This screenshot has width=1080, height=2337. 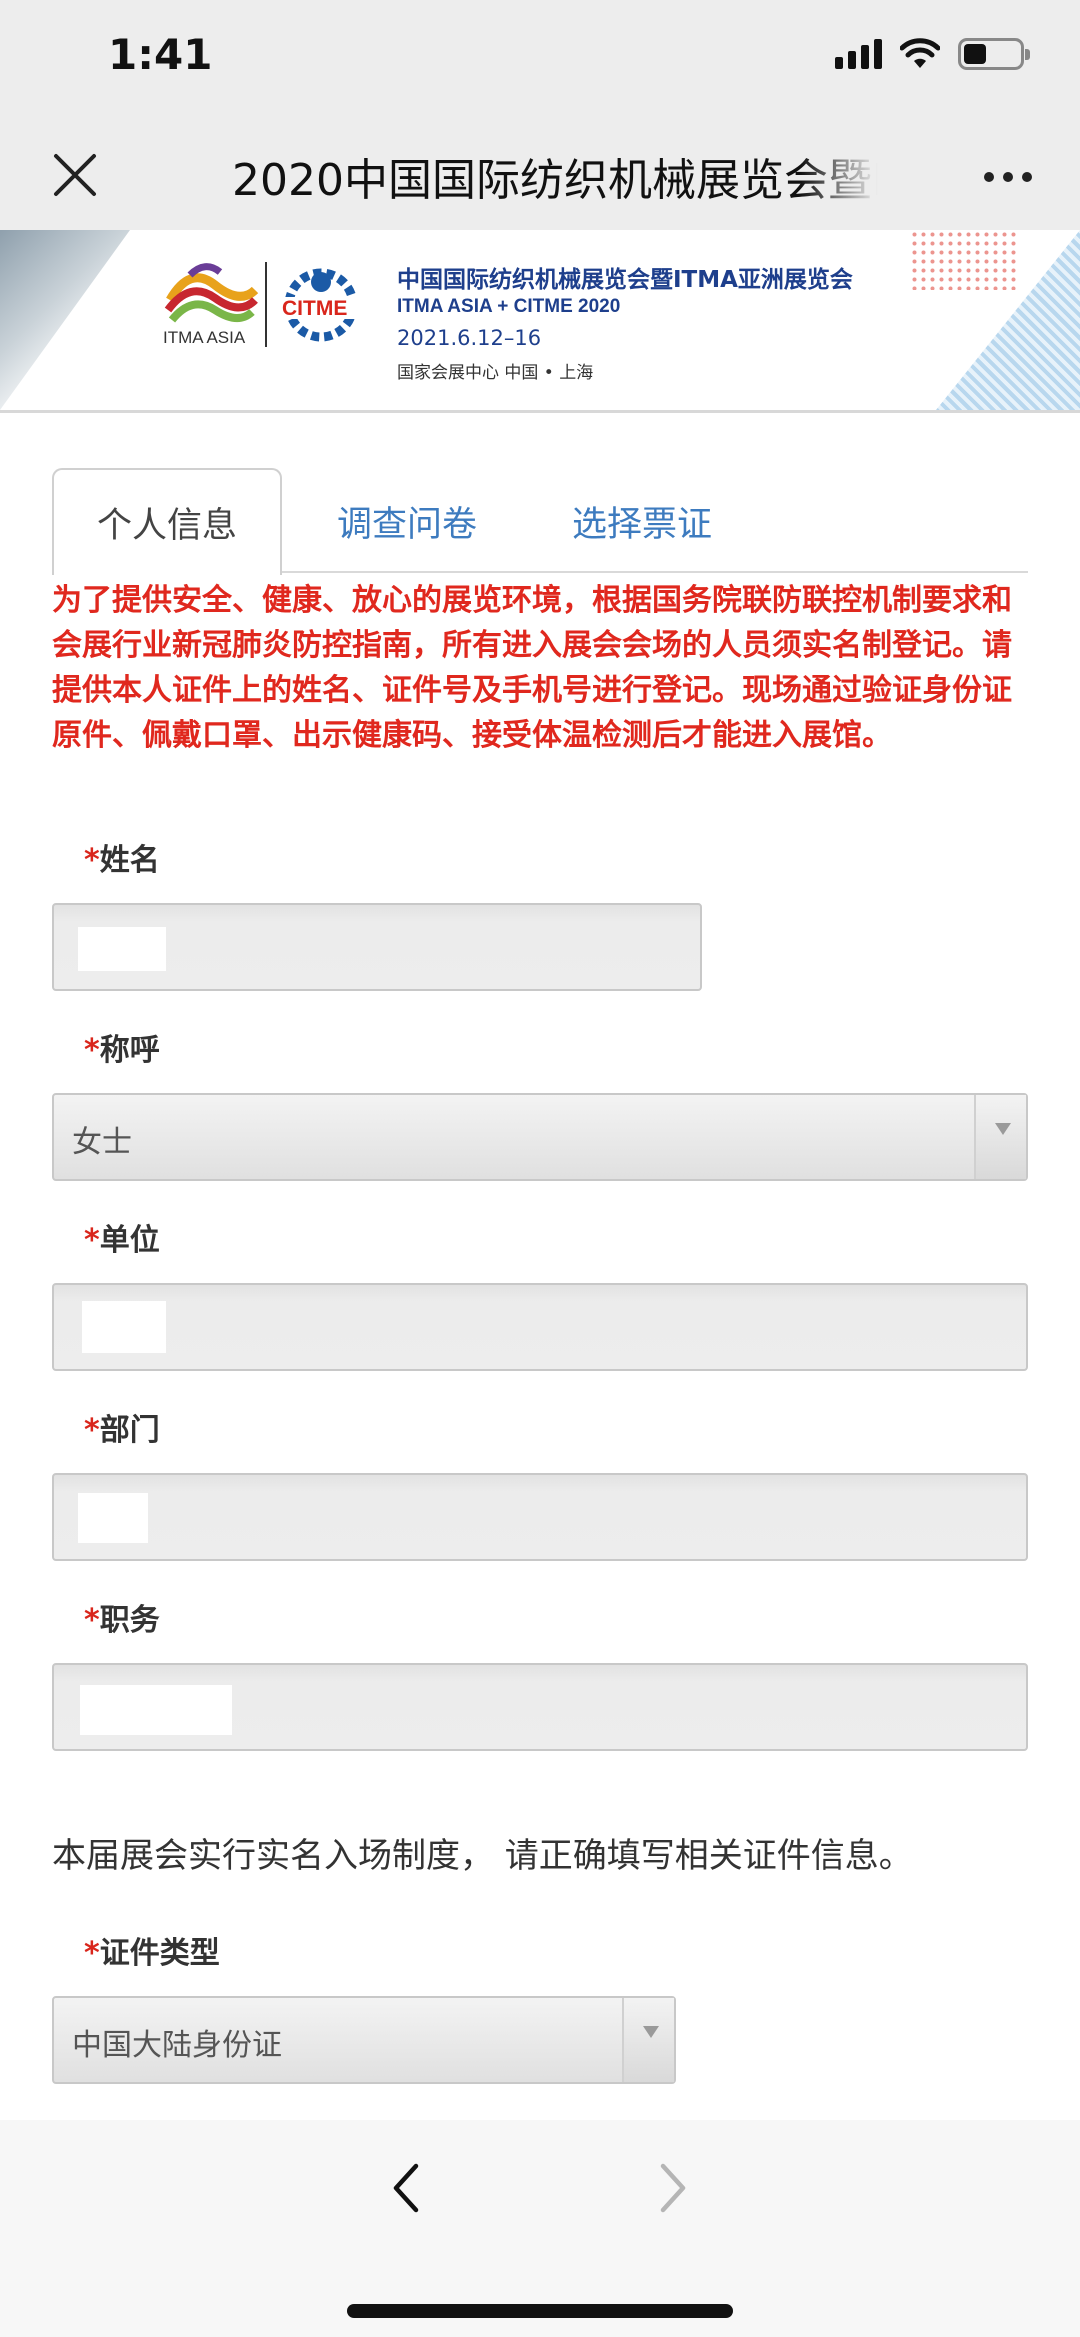 What do you see at coordinates (540, 1137) in the screenshot?
I see `salutation-select: 女士` at bounding box center [540, 1137].